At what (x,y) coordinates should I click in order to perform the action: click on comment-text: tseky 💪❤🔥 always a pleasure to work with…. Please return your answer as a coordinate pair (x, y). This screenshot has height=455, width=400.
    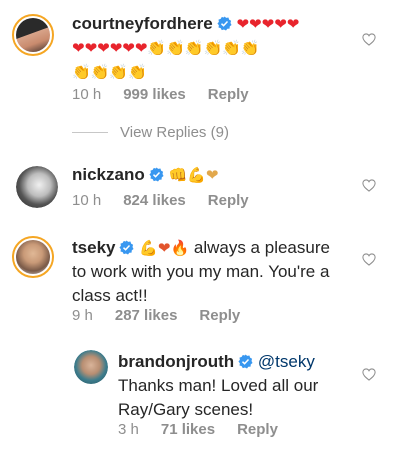
    Looking at the image, I should click on (217, 272).